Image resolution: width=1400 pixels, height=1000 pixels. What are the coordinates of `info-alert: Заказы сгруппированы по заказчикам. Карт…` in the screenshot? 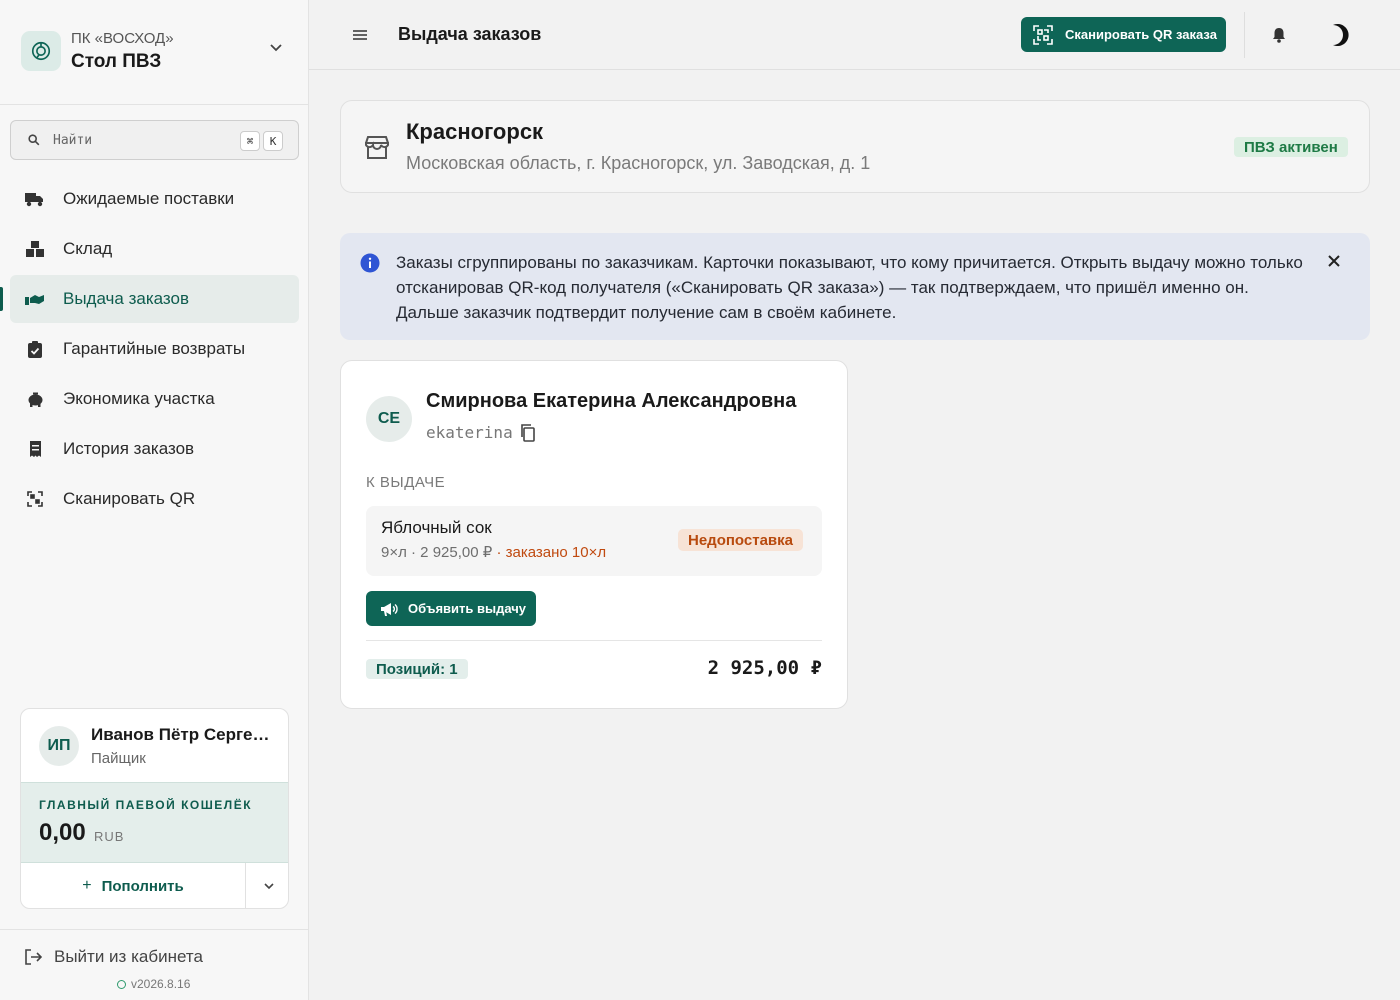 It's located at (855, 286).